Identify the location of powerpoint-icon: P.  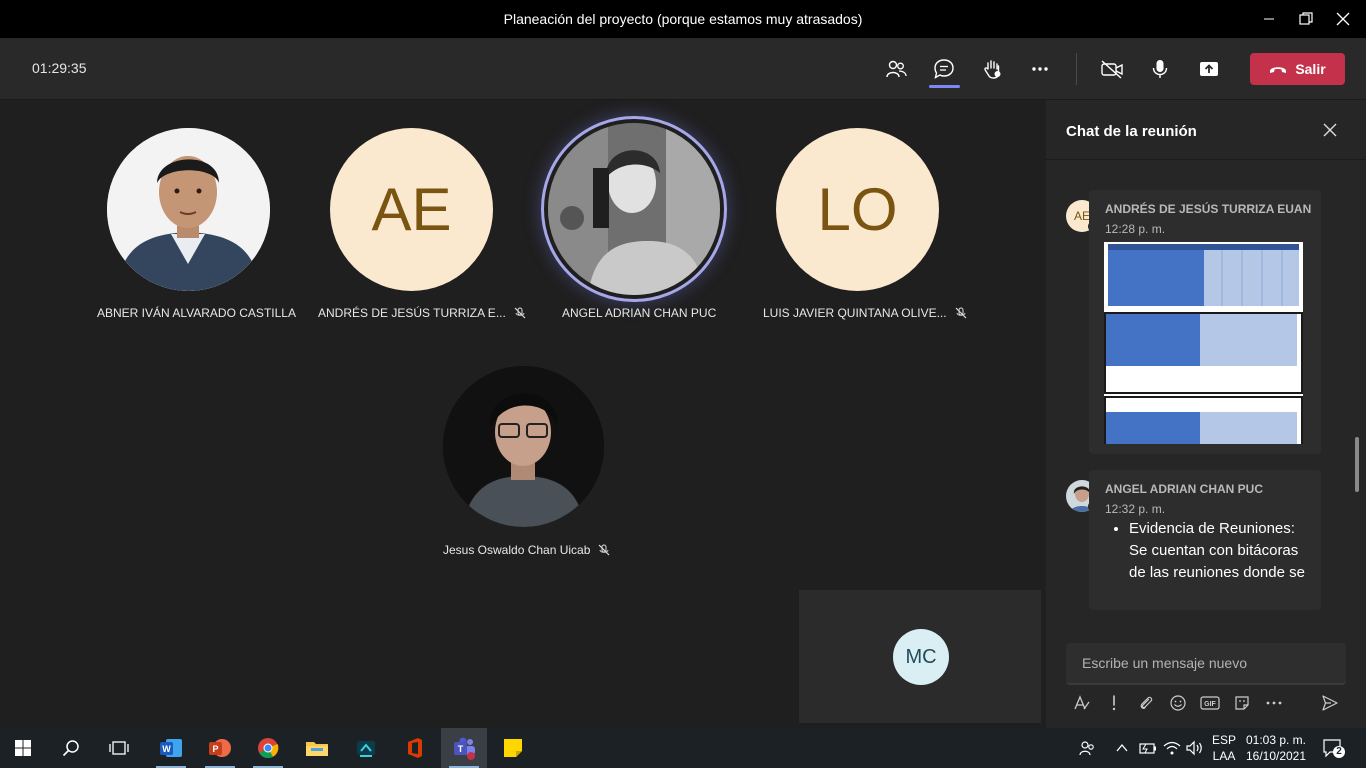
(220, 748).